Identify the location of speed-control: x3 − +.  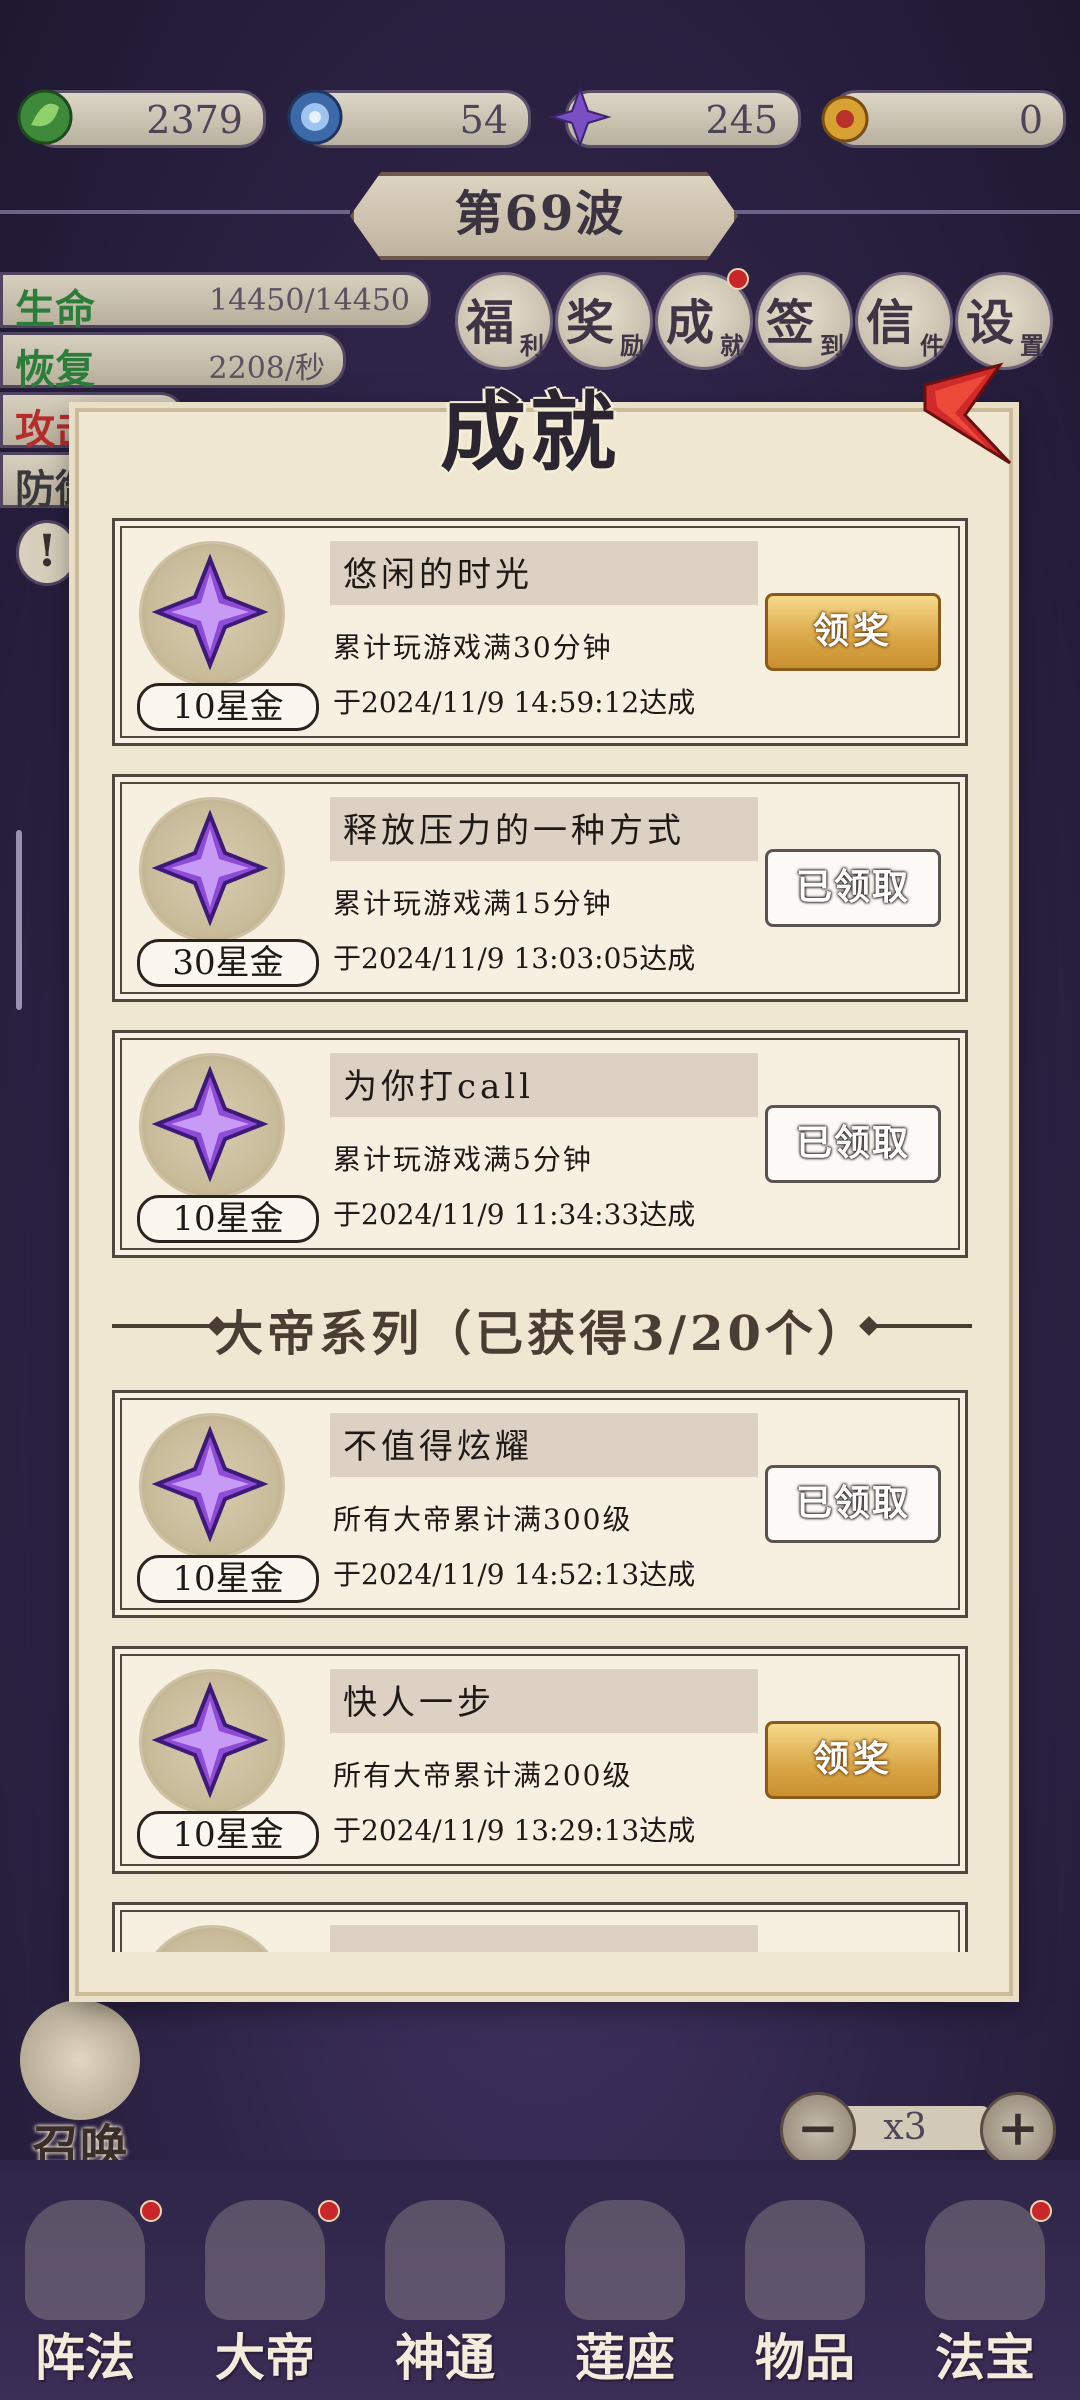
(918, 2130).